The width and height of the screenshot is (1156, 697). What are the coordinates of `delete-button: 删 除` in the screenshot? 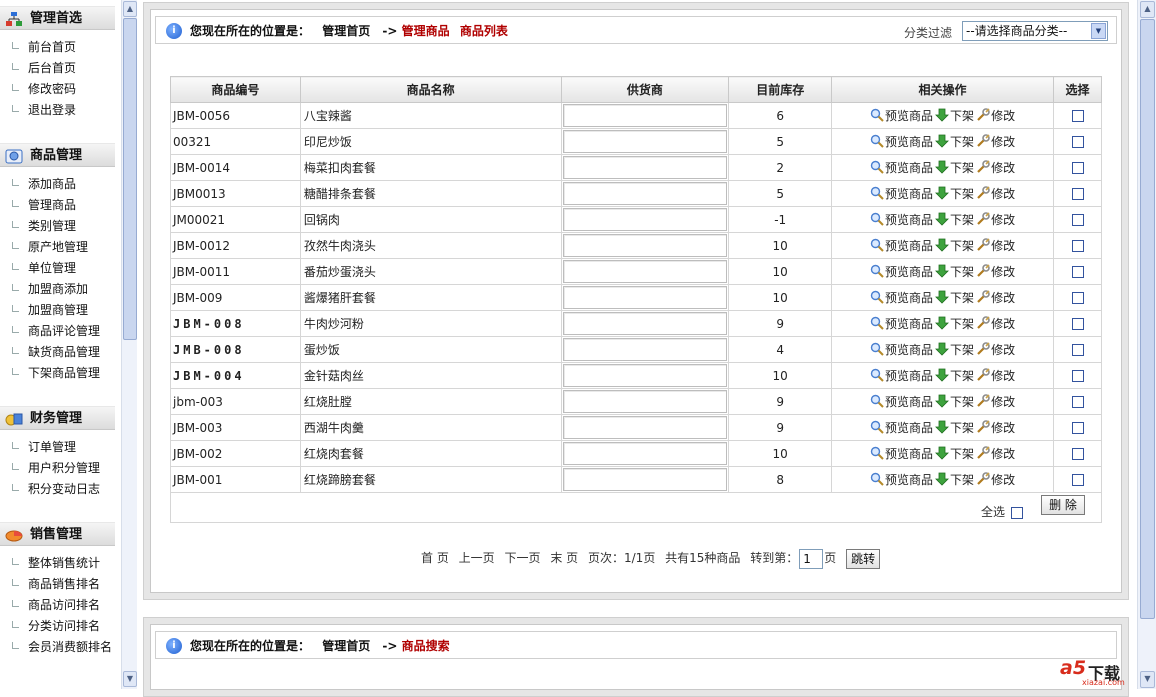 It's located at (1063, 505).